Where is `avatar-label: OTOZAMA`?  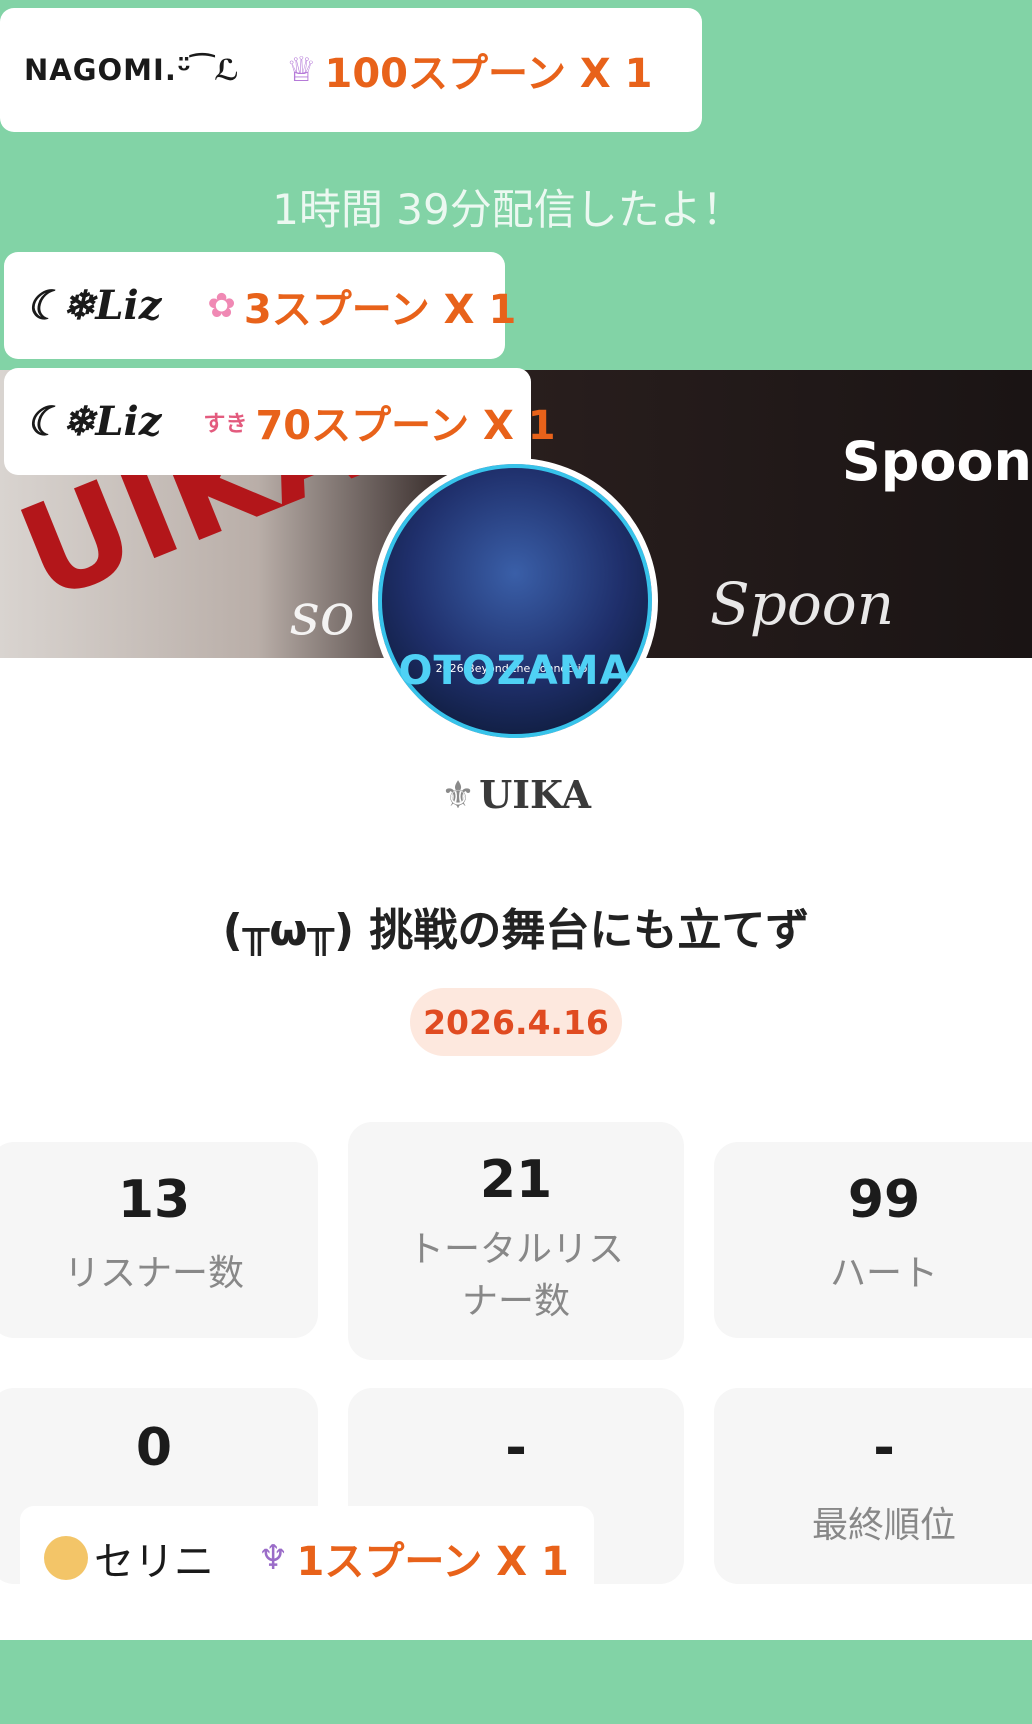
avatar-label: OTOZAMA is located at coordinates (515, 671).